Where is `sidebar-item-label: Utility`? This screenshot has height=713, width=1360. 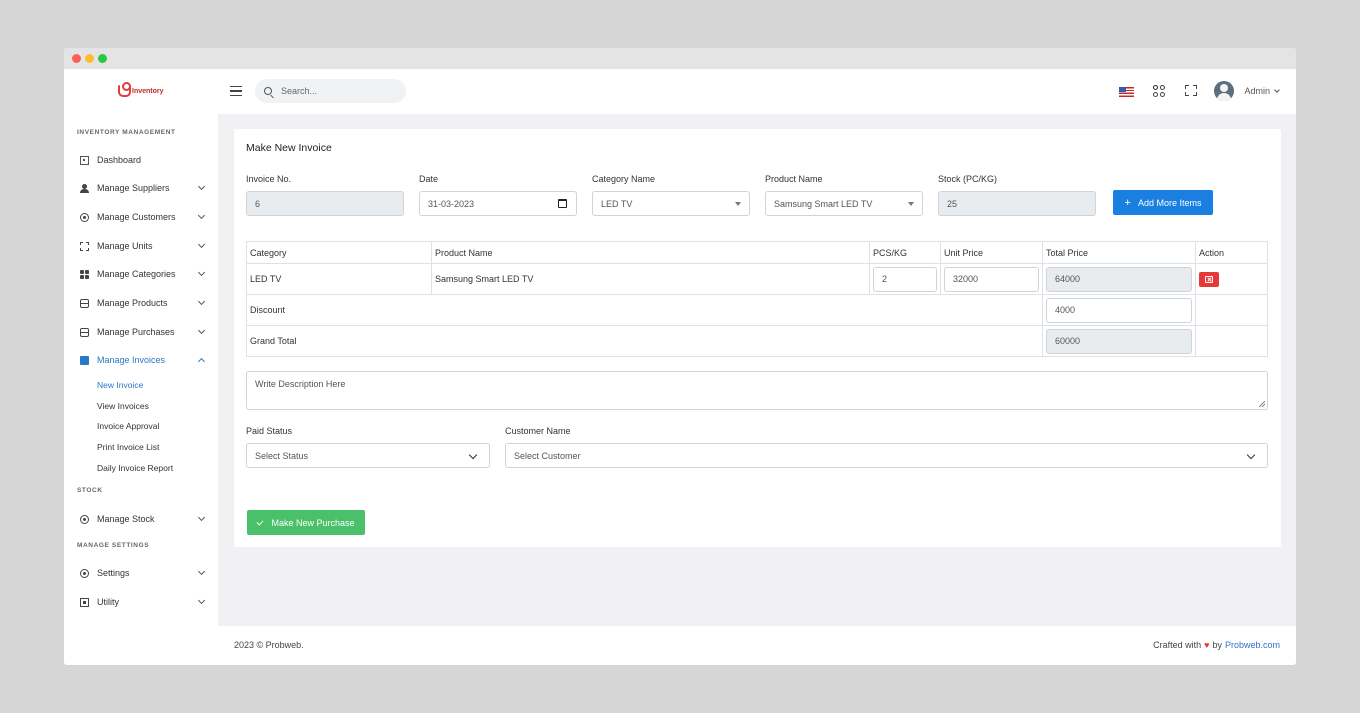 sidebar-item-label: Utility is located at coordinates (108, 602).